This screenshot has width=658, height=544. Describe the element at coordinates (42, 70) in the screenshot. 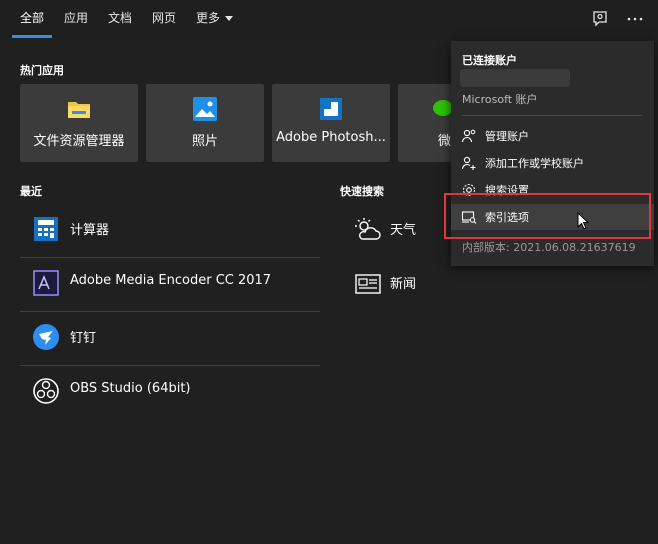

I see `pinned-apps-title: 热门应用` at that location.